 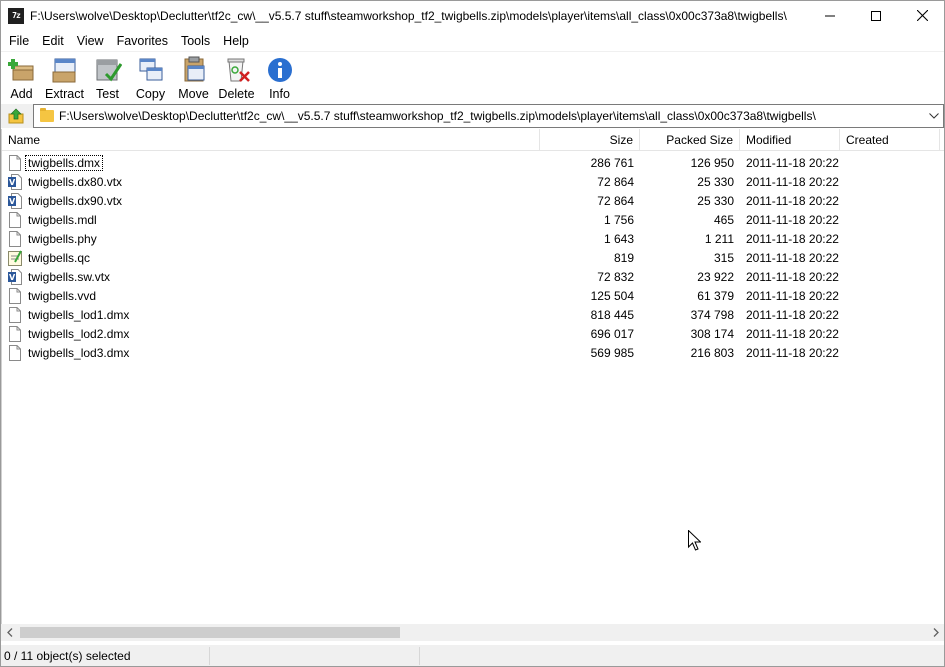 I want to click on file-name: twigbells.qc, so click(x=59, y=257).